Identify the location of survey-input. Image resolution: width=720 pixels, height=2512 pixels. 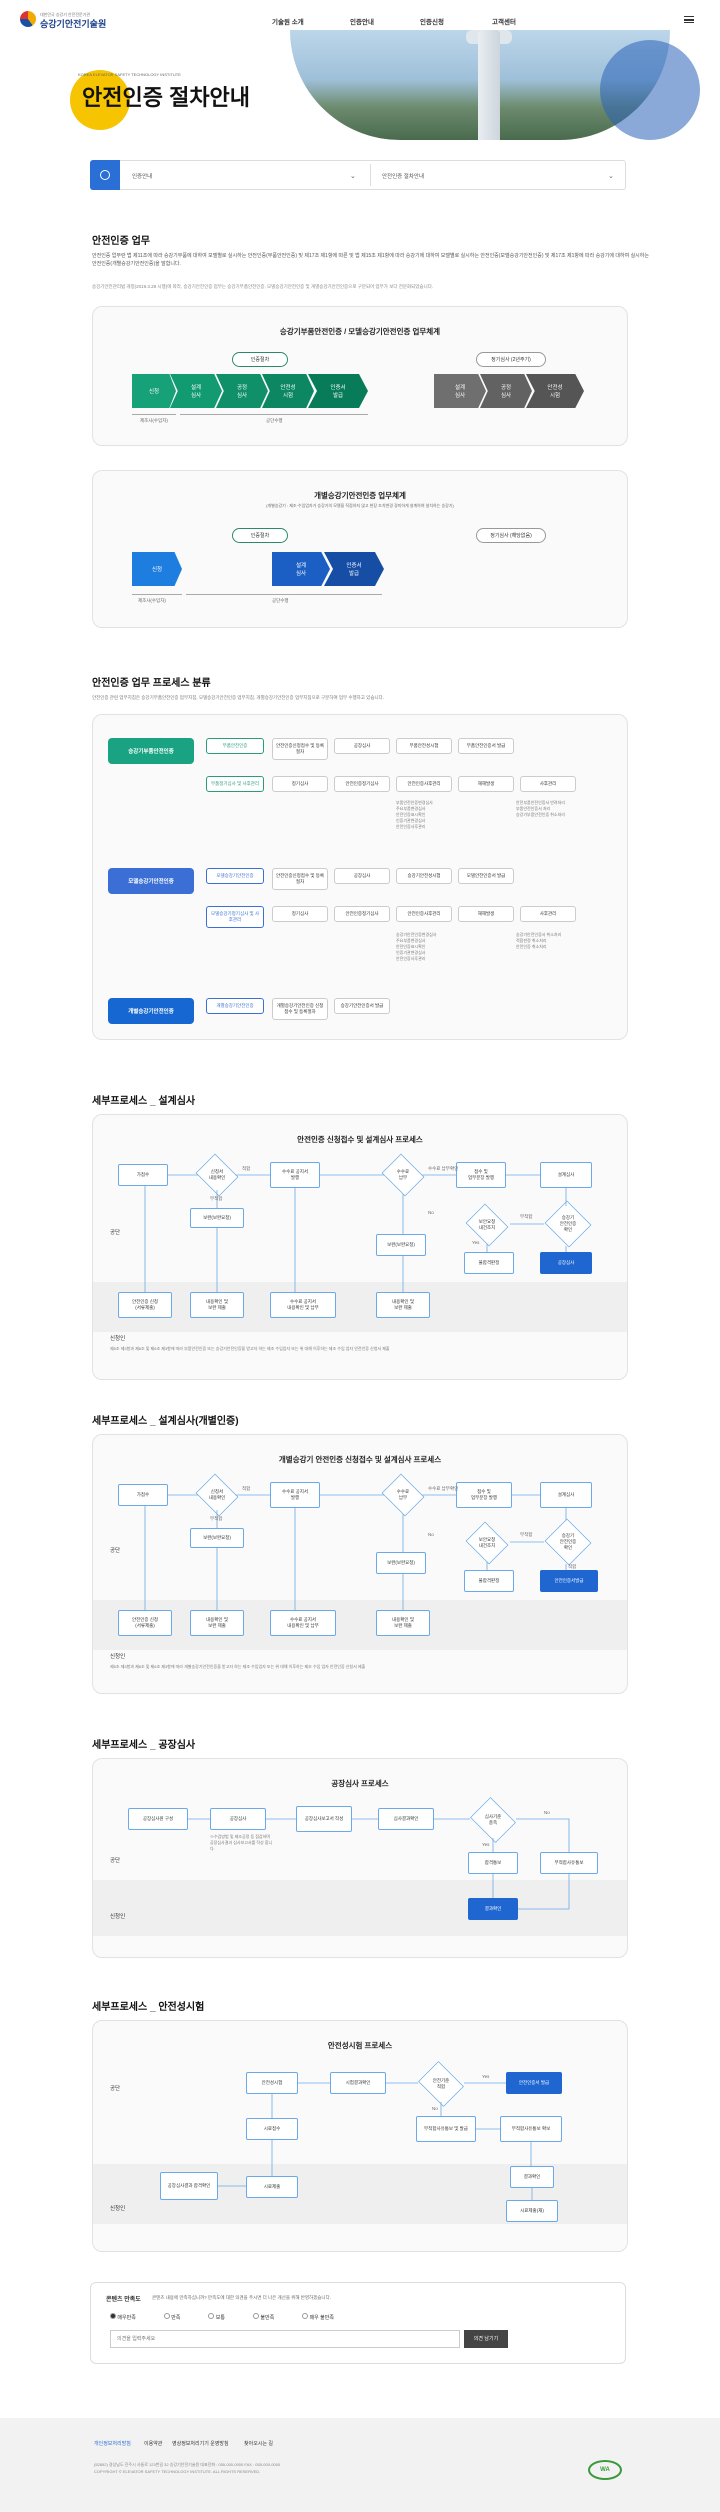
(285, 2339).